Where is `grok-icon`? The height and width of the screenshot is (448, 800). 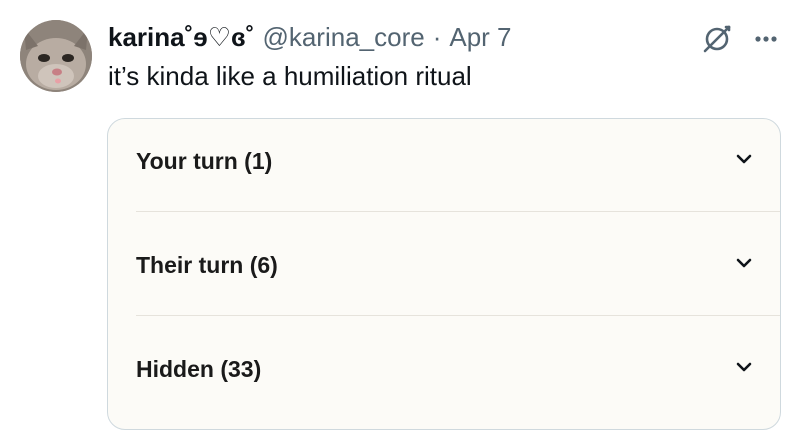 grok-icon is located at coordinates (717, 39).